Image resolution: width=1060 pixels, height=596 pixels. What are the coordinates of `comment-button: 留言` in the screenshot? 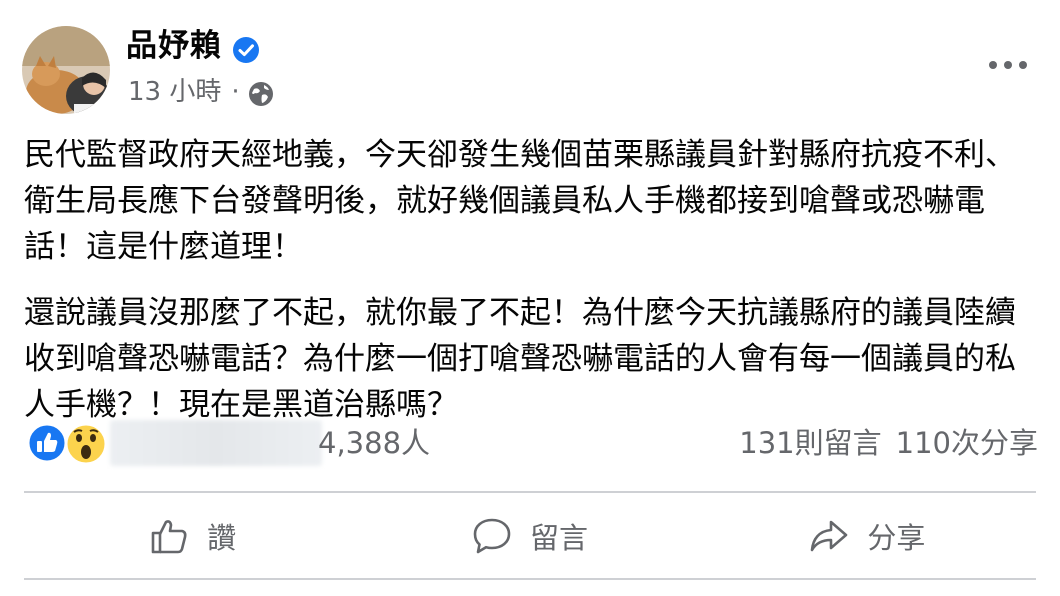 It's located at (529, 536).